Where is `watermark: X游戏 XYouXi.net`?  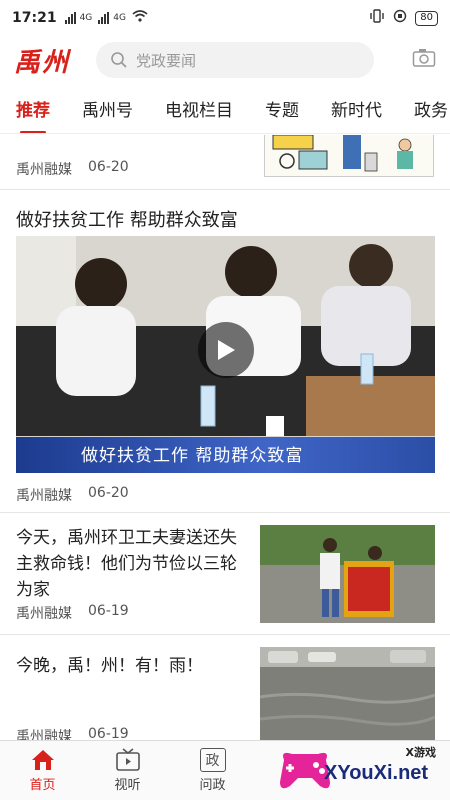 watermark: X游戏 XYouXi.net is located at coordinates (363, 771).